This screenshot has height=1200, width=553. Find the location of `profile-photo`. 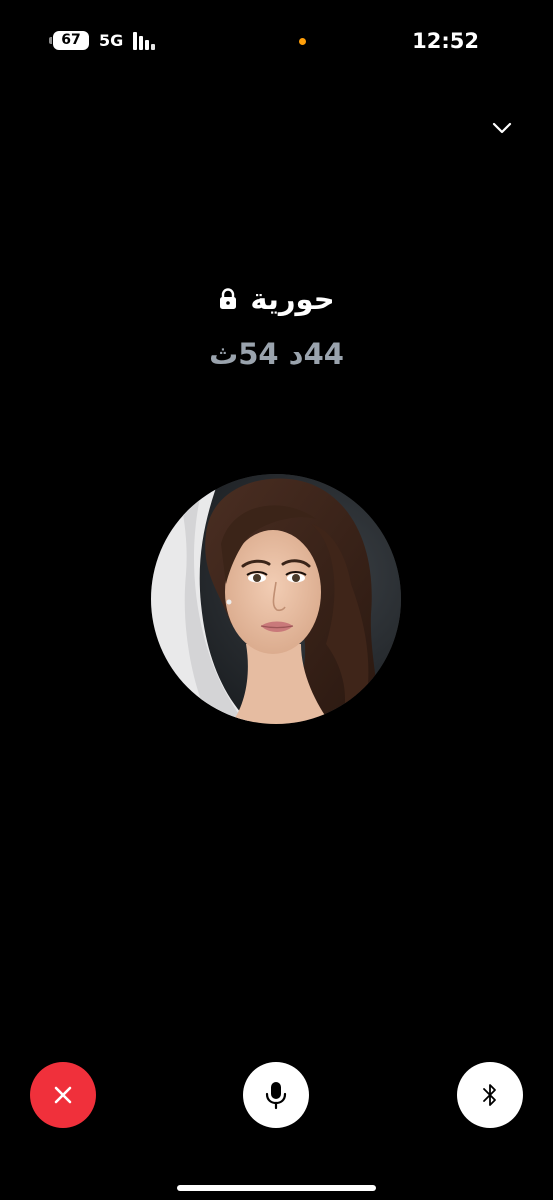

profile-photo is located at coordinates (276, 599).